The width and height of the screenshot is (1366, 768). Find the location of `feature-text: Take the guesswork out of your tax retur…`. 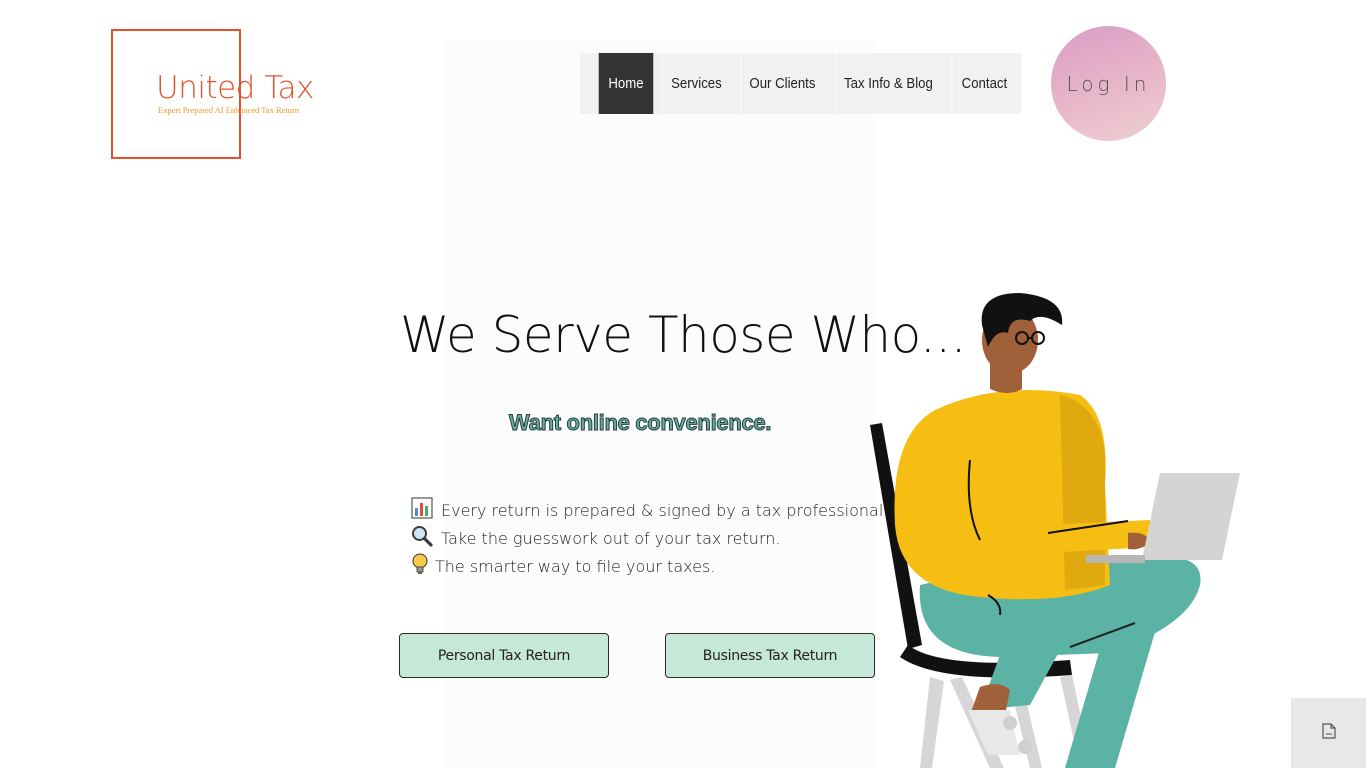

feature-text: Take the guesswork out of your tax retur… is located at coordinates (611, 538).